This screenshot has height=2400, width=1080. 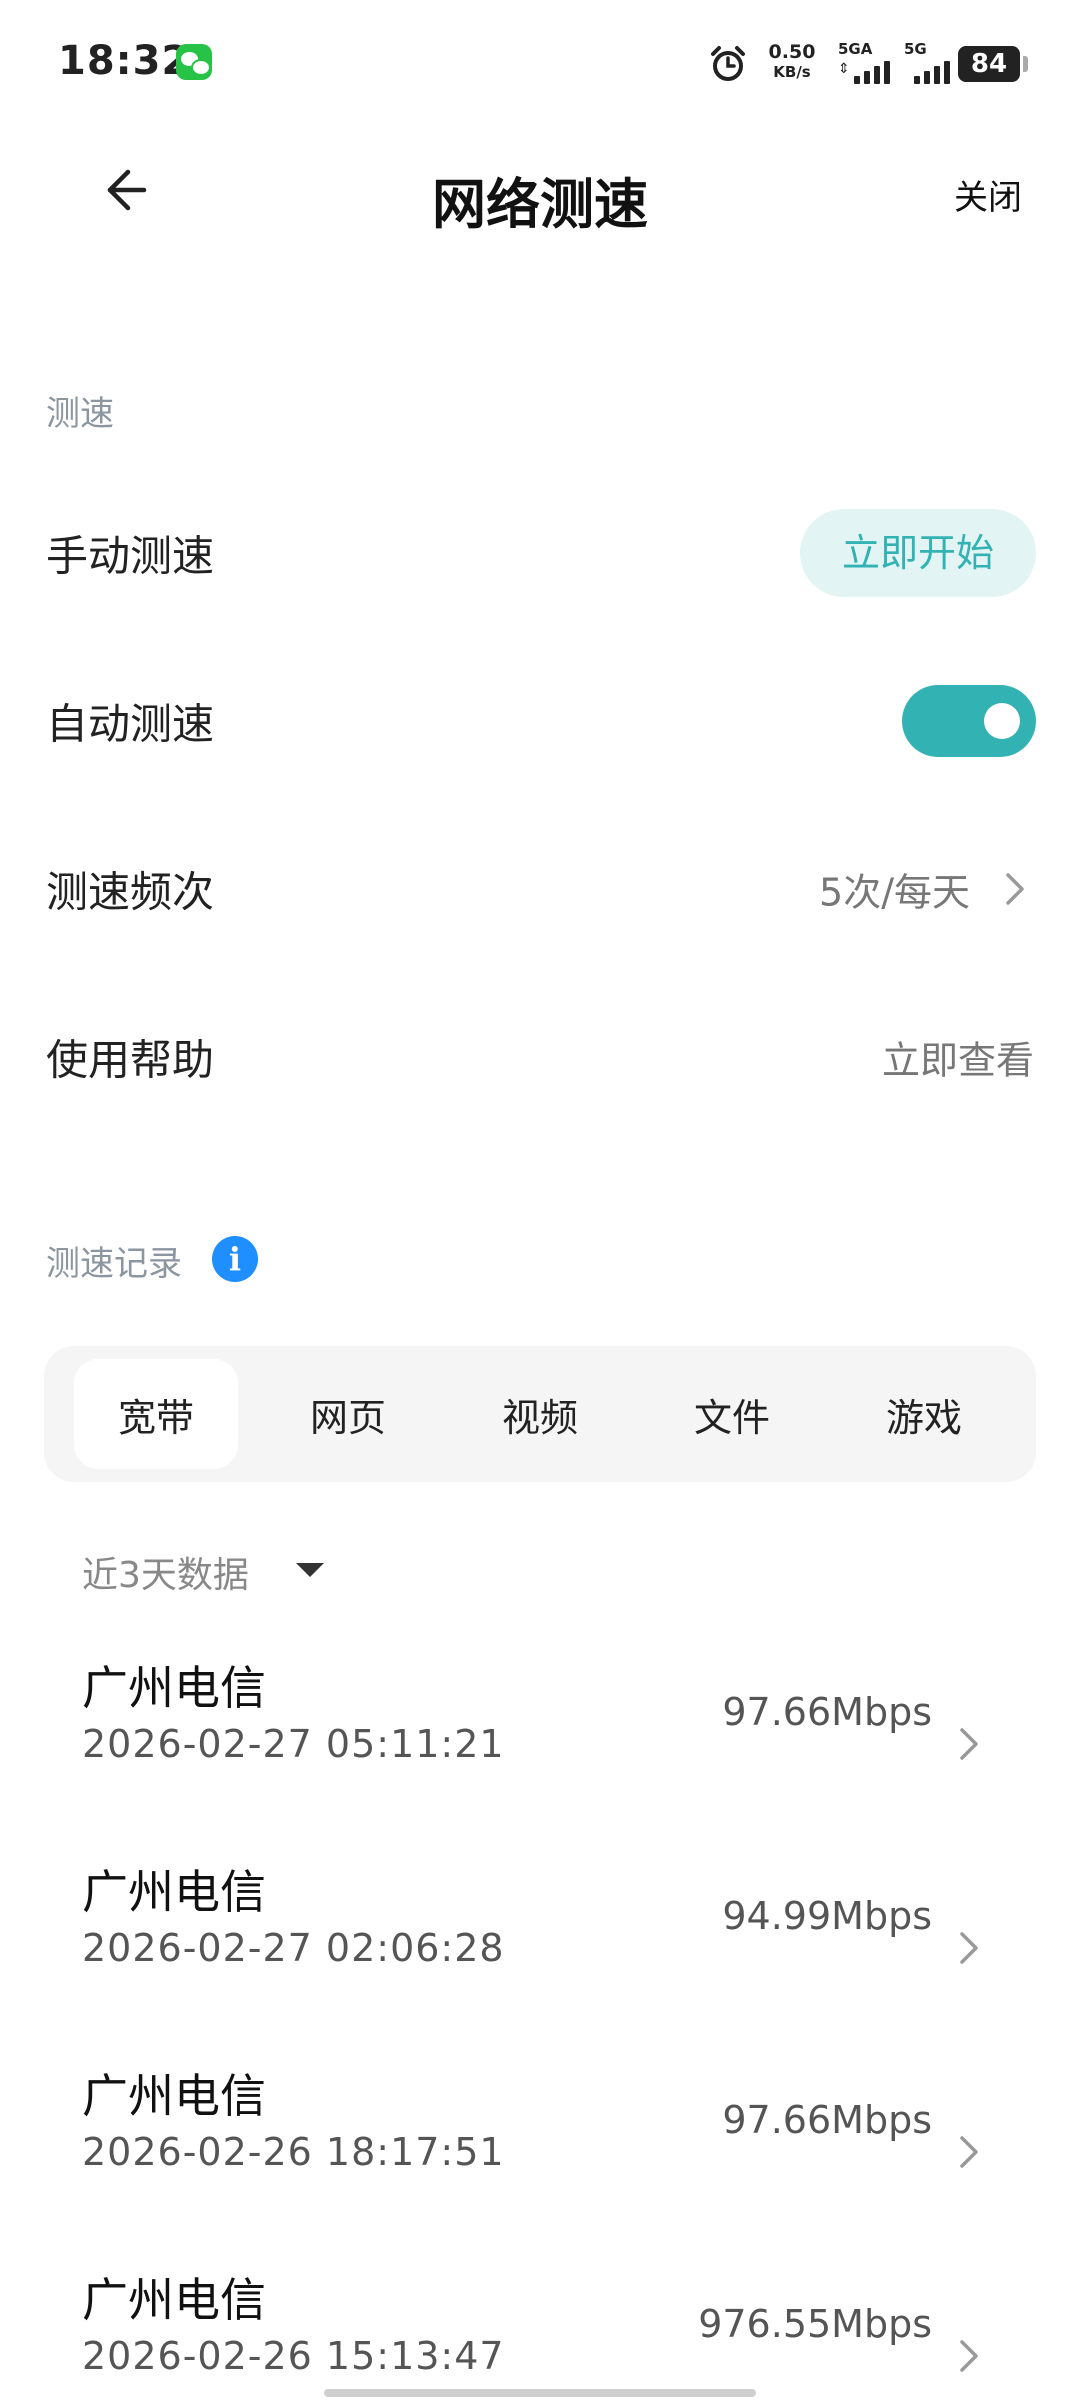 What do you see at coordinates (732, 1414) in the screenshot?
I see `tab-file: 文件` at bounding box center [732, 1414].